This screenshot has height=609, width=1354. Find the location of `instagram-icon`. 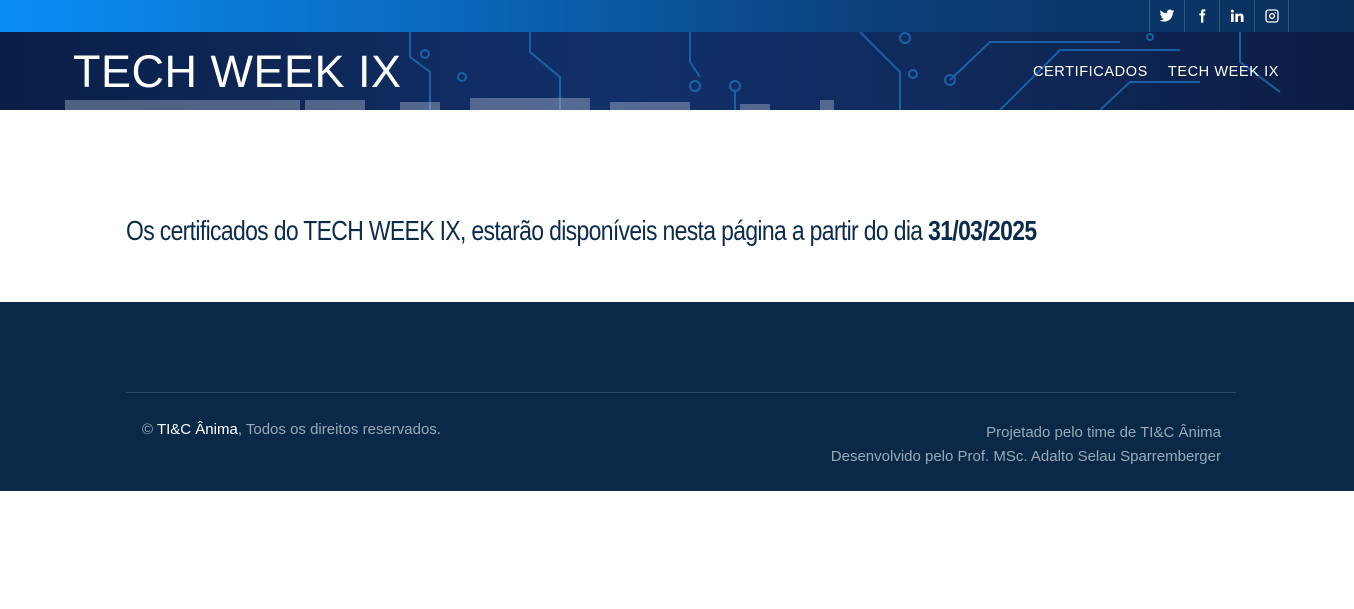

instagram-icon is located at coordinates (1271, 16).